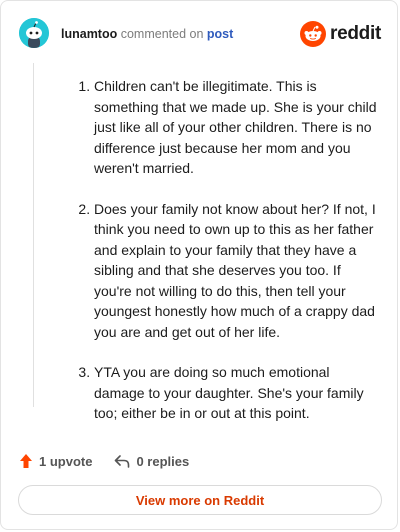 This screenshot has height=532, width=400. Describe the element at coordinates (122, 461) in the screenshot. I see `reply-arrow-icon` at that location.